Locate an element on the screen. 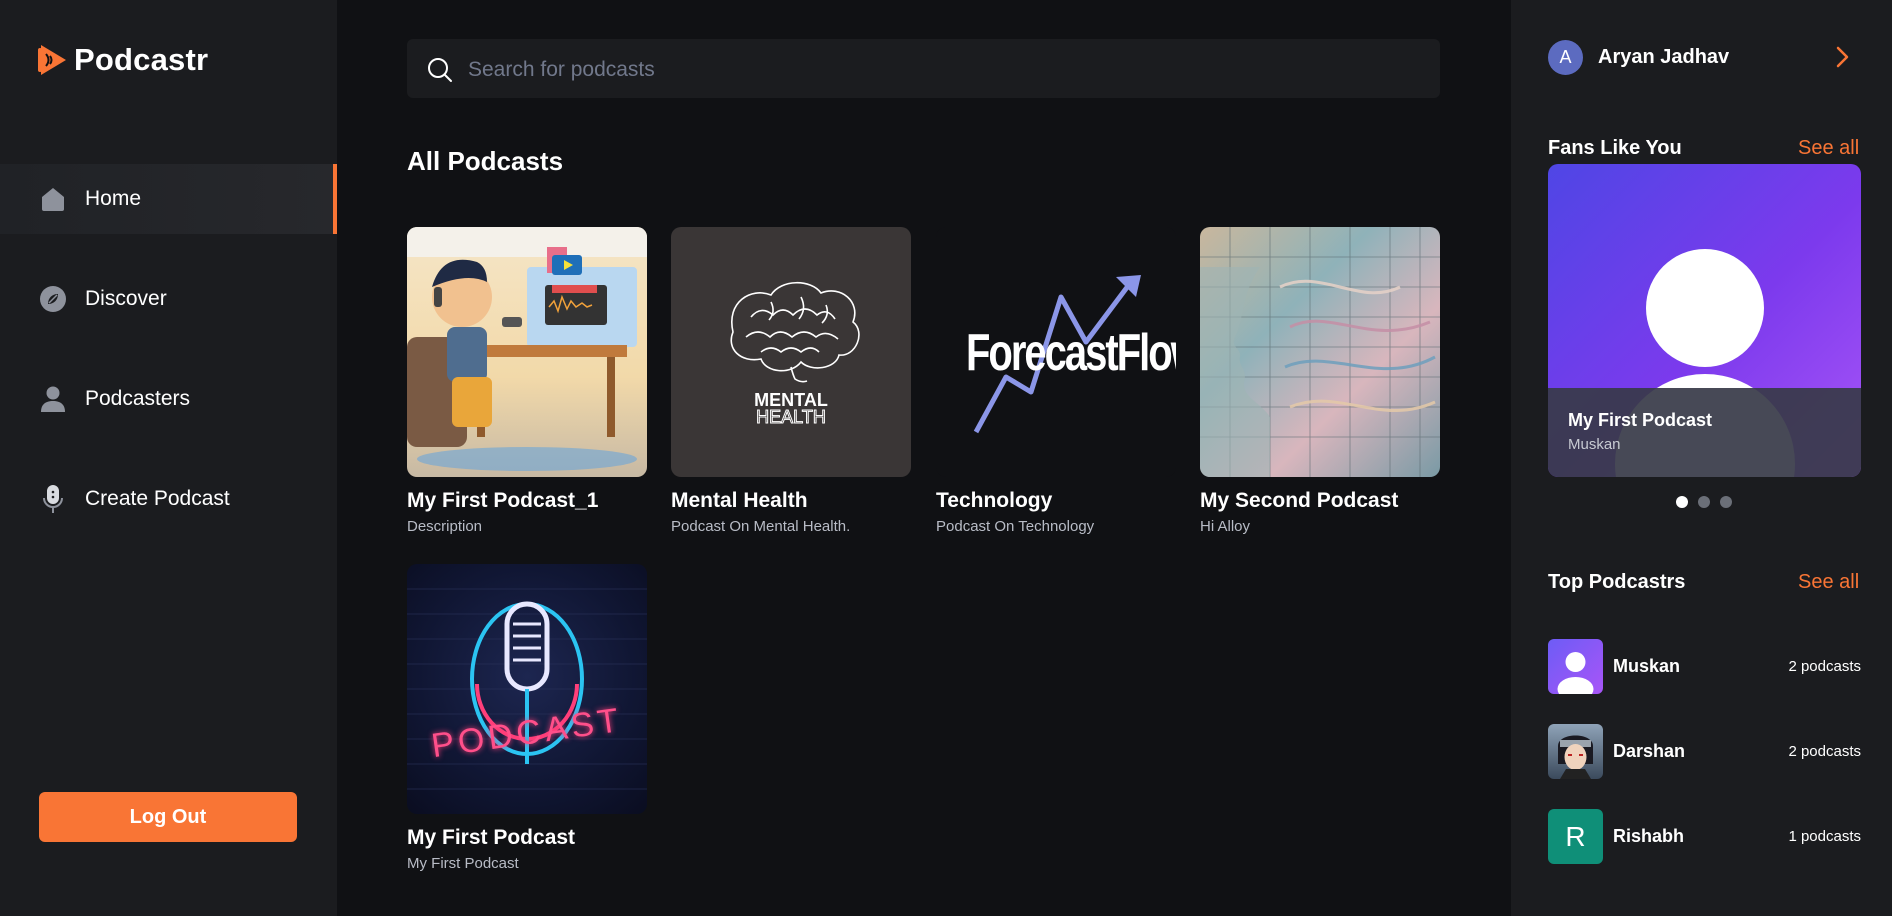  default-user-avatar is located at coordinates (1575, 666).